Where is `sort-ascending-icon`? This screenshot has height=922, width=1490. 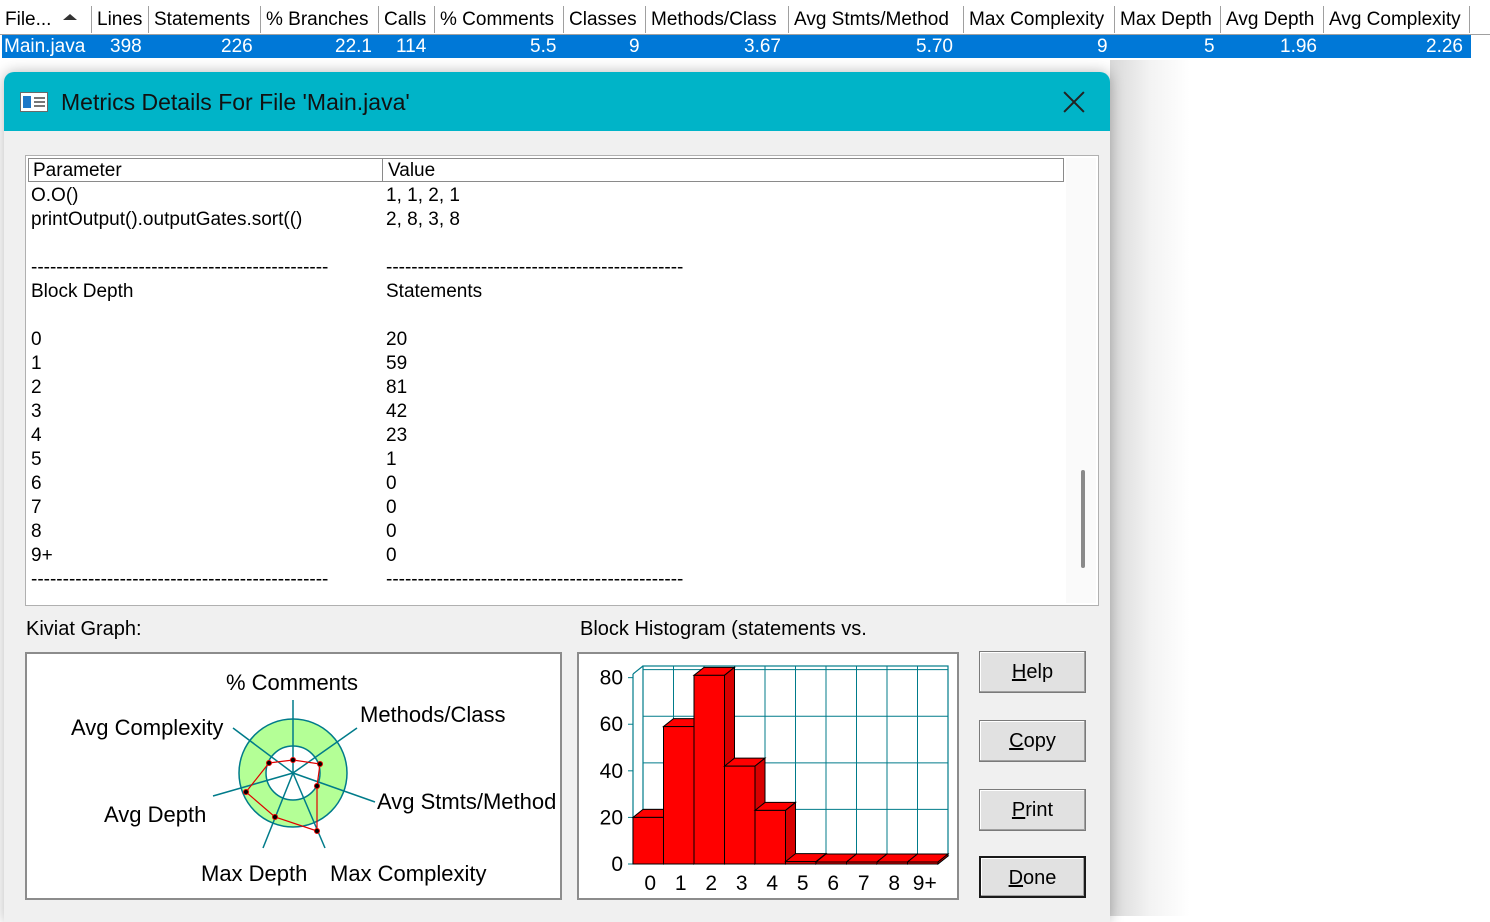
sort-ascending-icon is located at coordinates (70, 16).